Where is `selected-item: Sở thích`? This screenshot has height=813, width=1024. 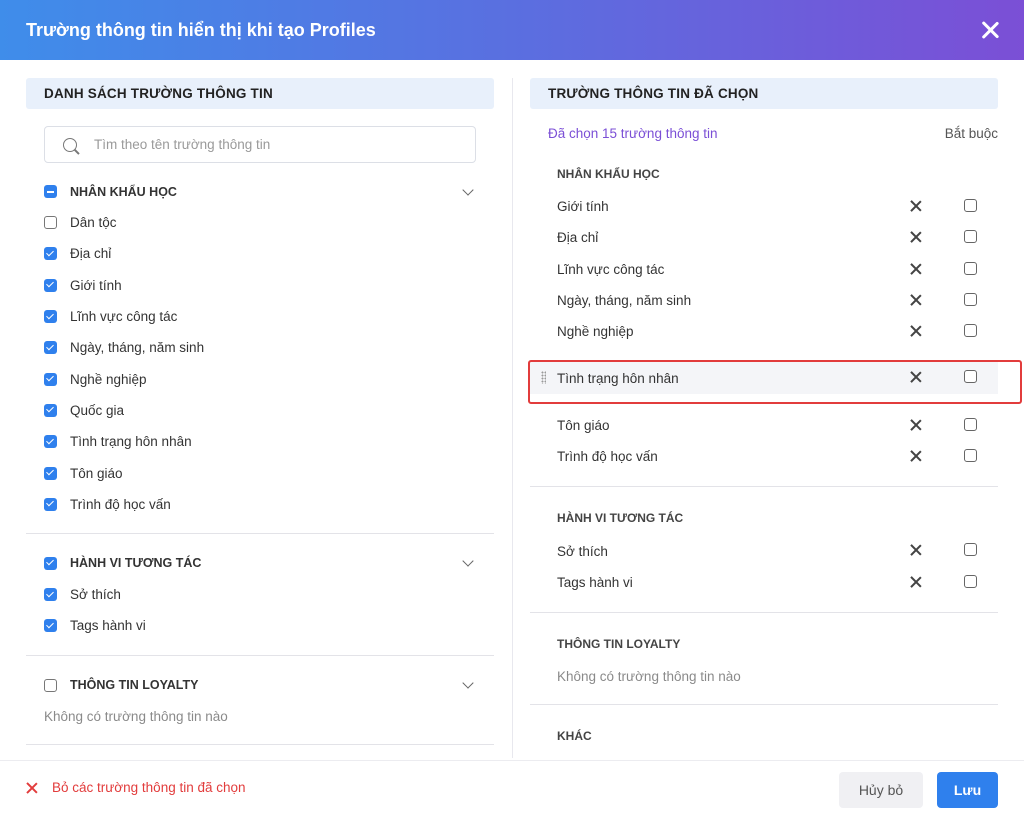
selected-item: Sở thích is located at coordinates (764, 550).